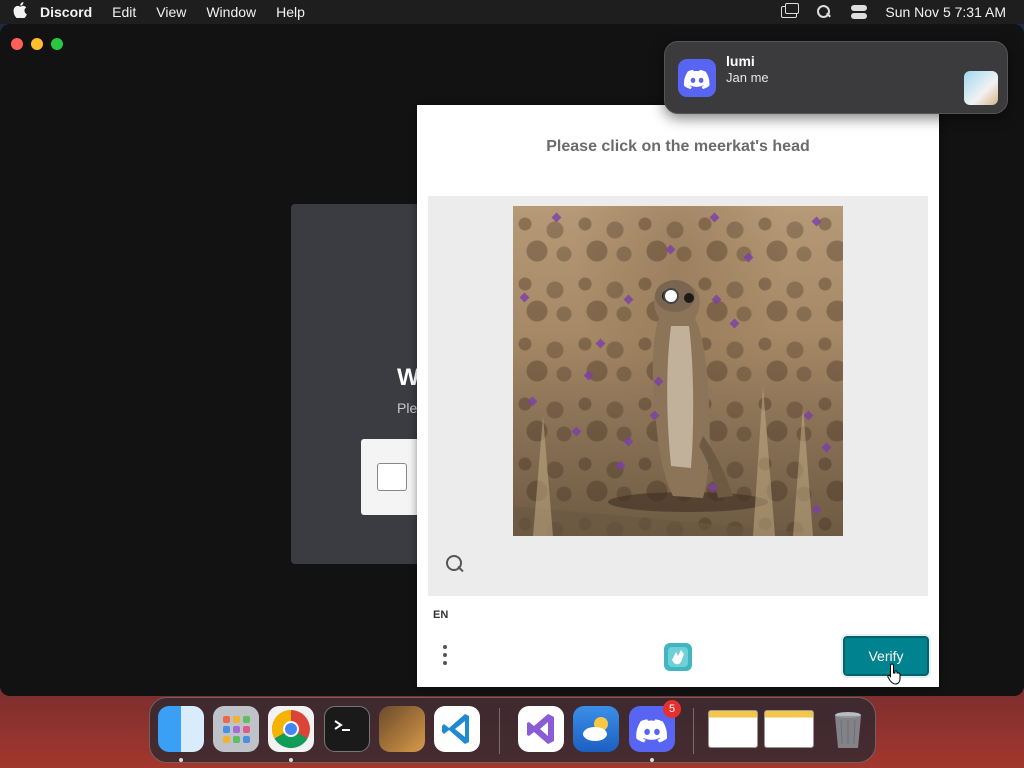  I want to click on sender-avatar, so click(981, 88).